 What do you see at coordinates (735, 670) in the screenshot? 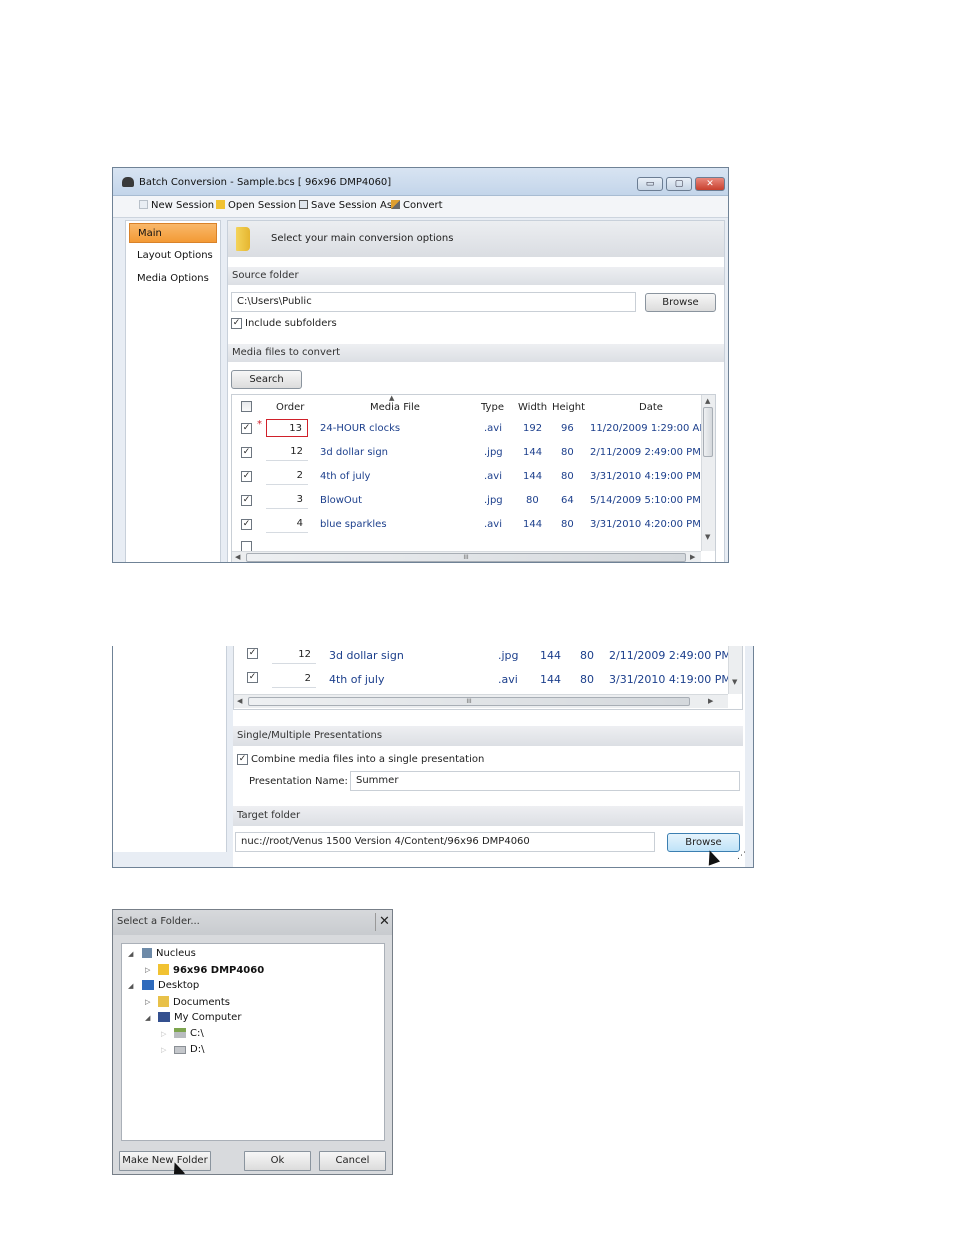
I see `grid-vertical-scrollbar: ▼` at bounding box center [735, 670].